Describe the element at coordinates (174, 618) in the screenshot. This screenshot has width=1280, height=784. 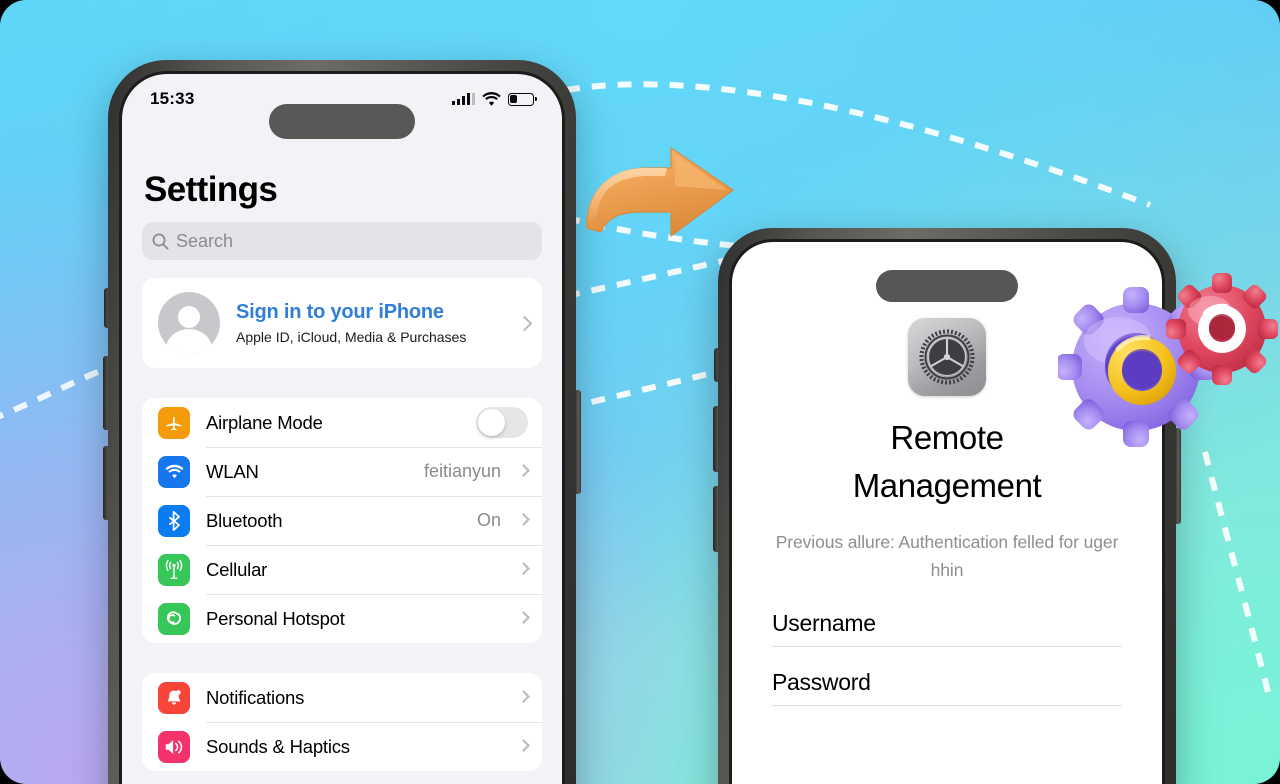
I see `personal-hotspot-icon` at that location.